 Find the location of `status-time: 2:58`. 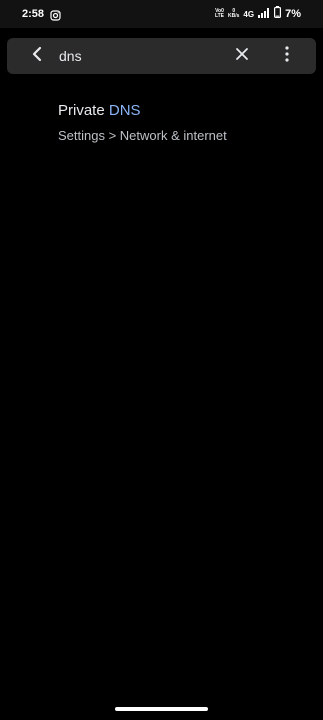

status-time: 2:58 is located at coordinates (33, 14).